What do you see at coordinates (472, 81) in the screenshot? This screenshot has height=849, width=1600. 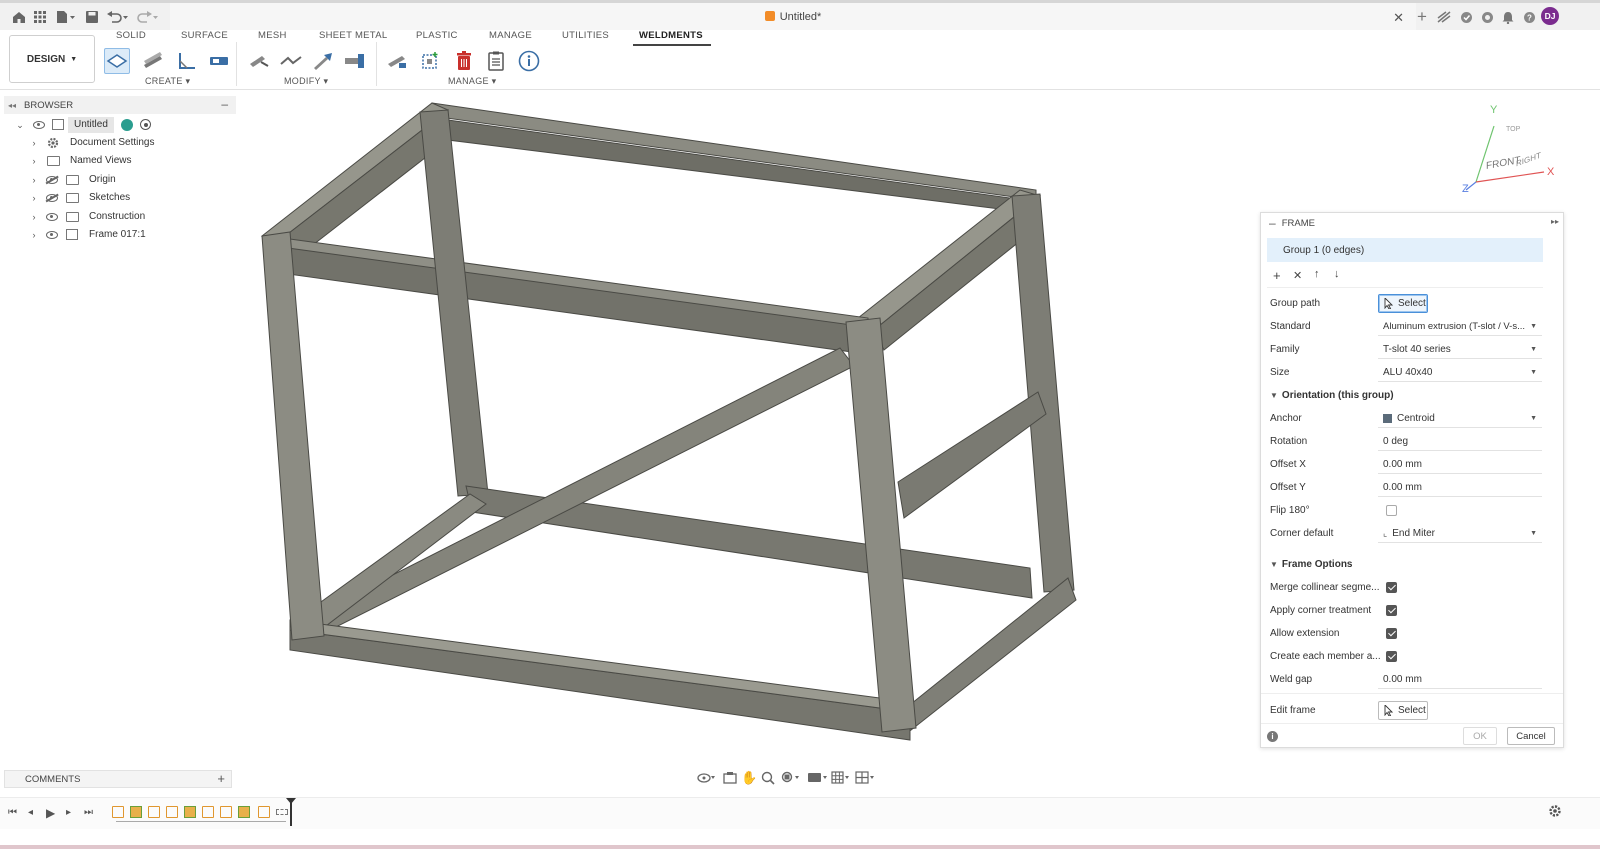 I see `manage-group-label: MANAGE ▾` at bounding box center [472, 81].